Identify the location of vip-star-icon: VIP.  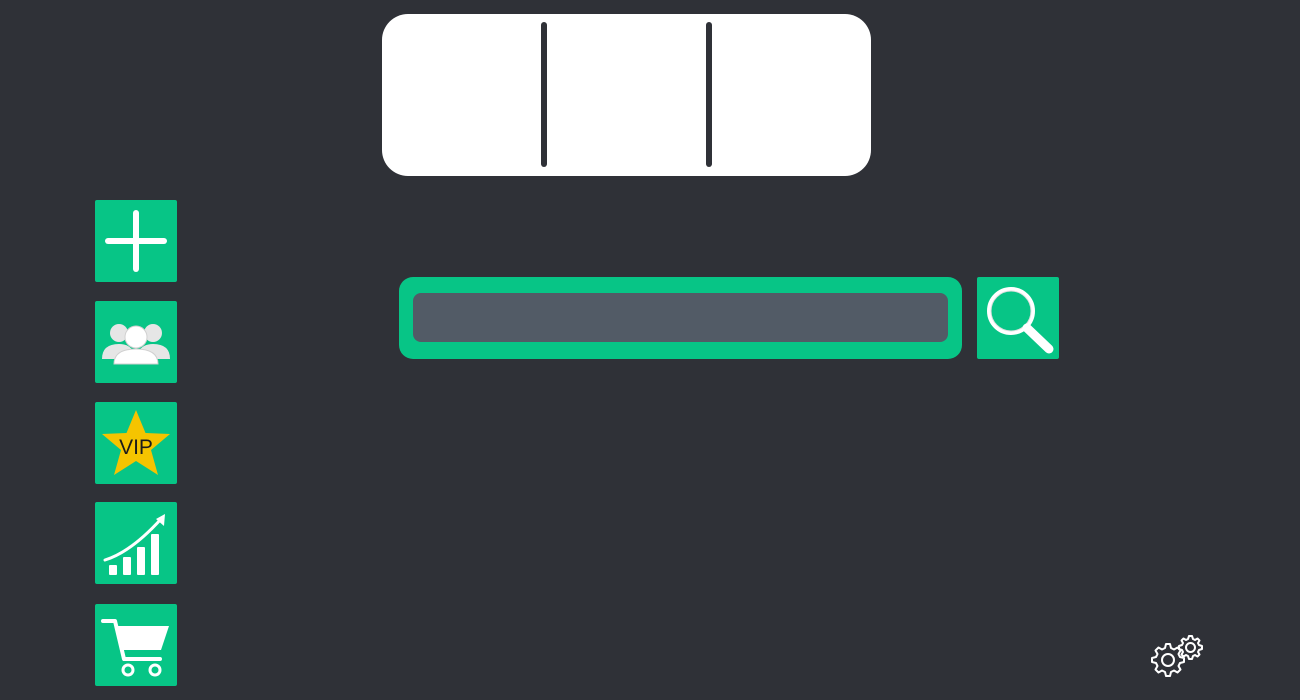
(136, 442).